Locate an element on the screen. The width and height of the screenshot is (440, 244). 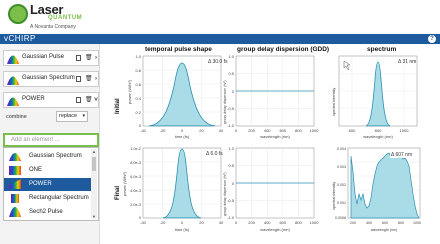
ytick: 0.001 is located at coordinates (341, 203).